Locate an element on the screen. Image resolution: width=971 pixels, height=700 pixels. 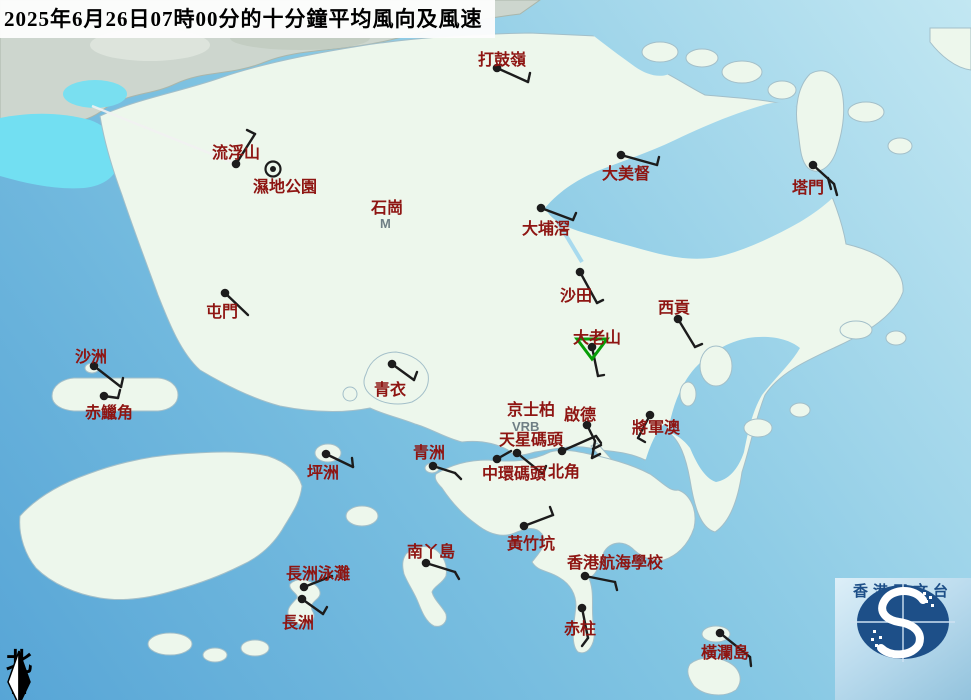
station-label: 沙洲 is located at coordinates (91, 357).